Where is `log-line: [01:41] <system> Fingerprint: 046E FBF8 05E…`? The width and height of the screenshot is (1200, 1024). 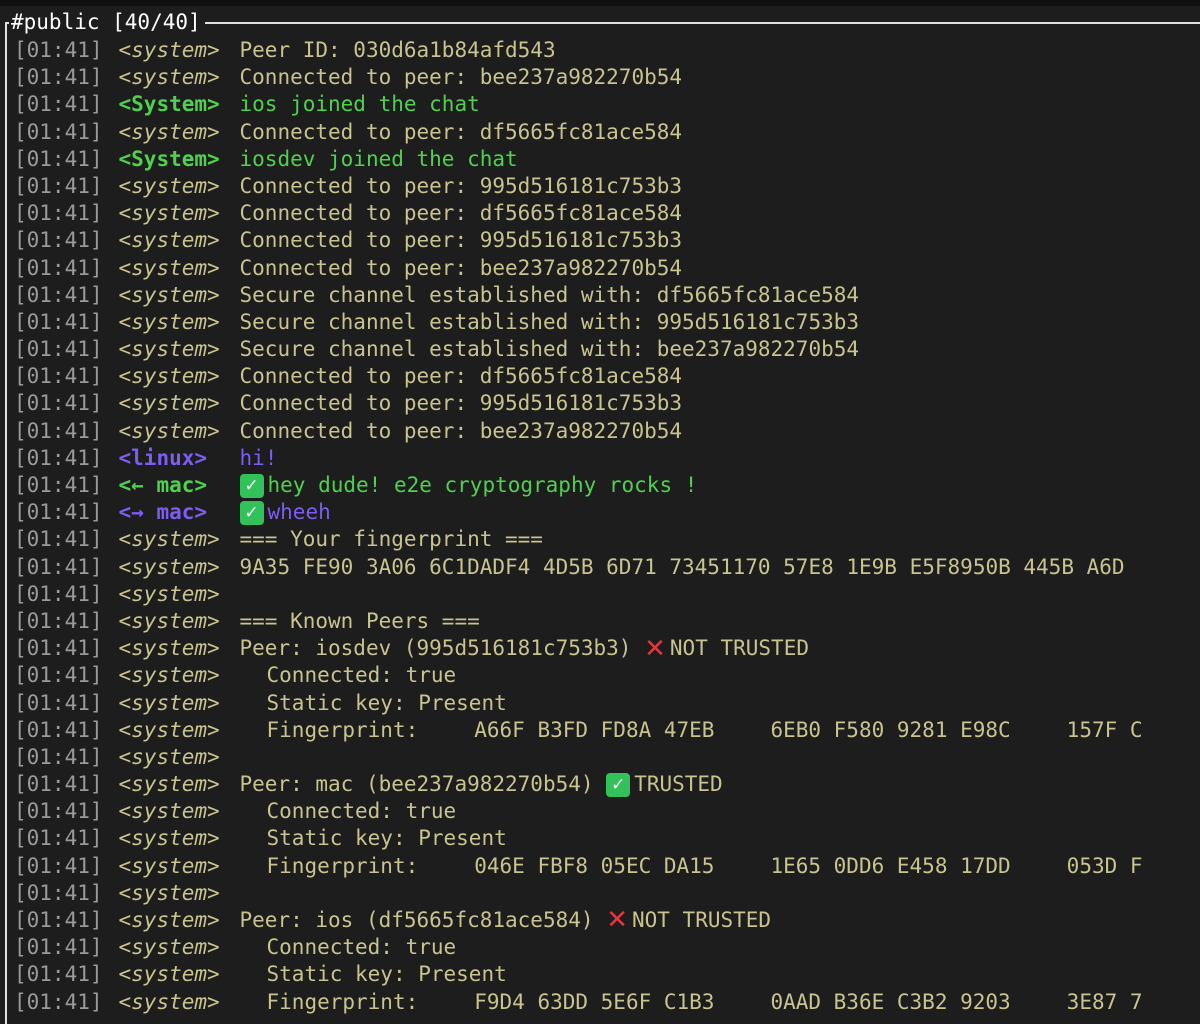
log-line: [01:41] <system> Fingerprint: 046E FBF8 05E… is located at coordinates (607, 866).